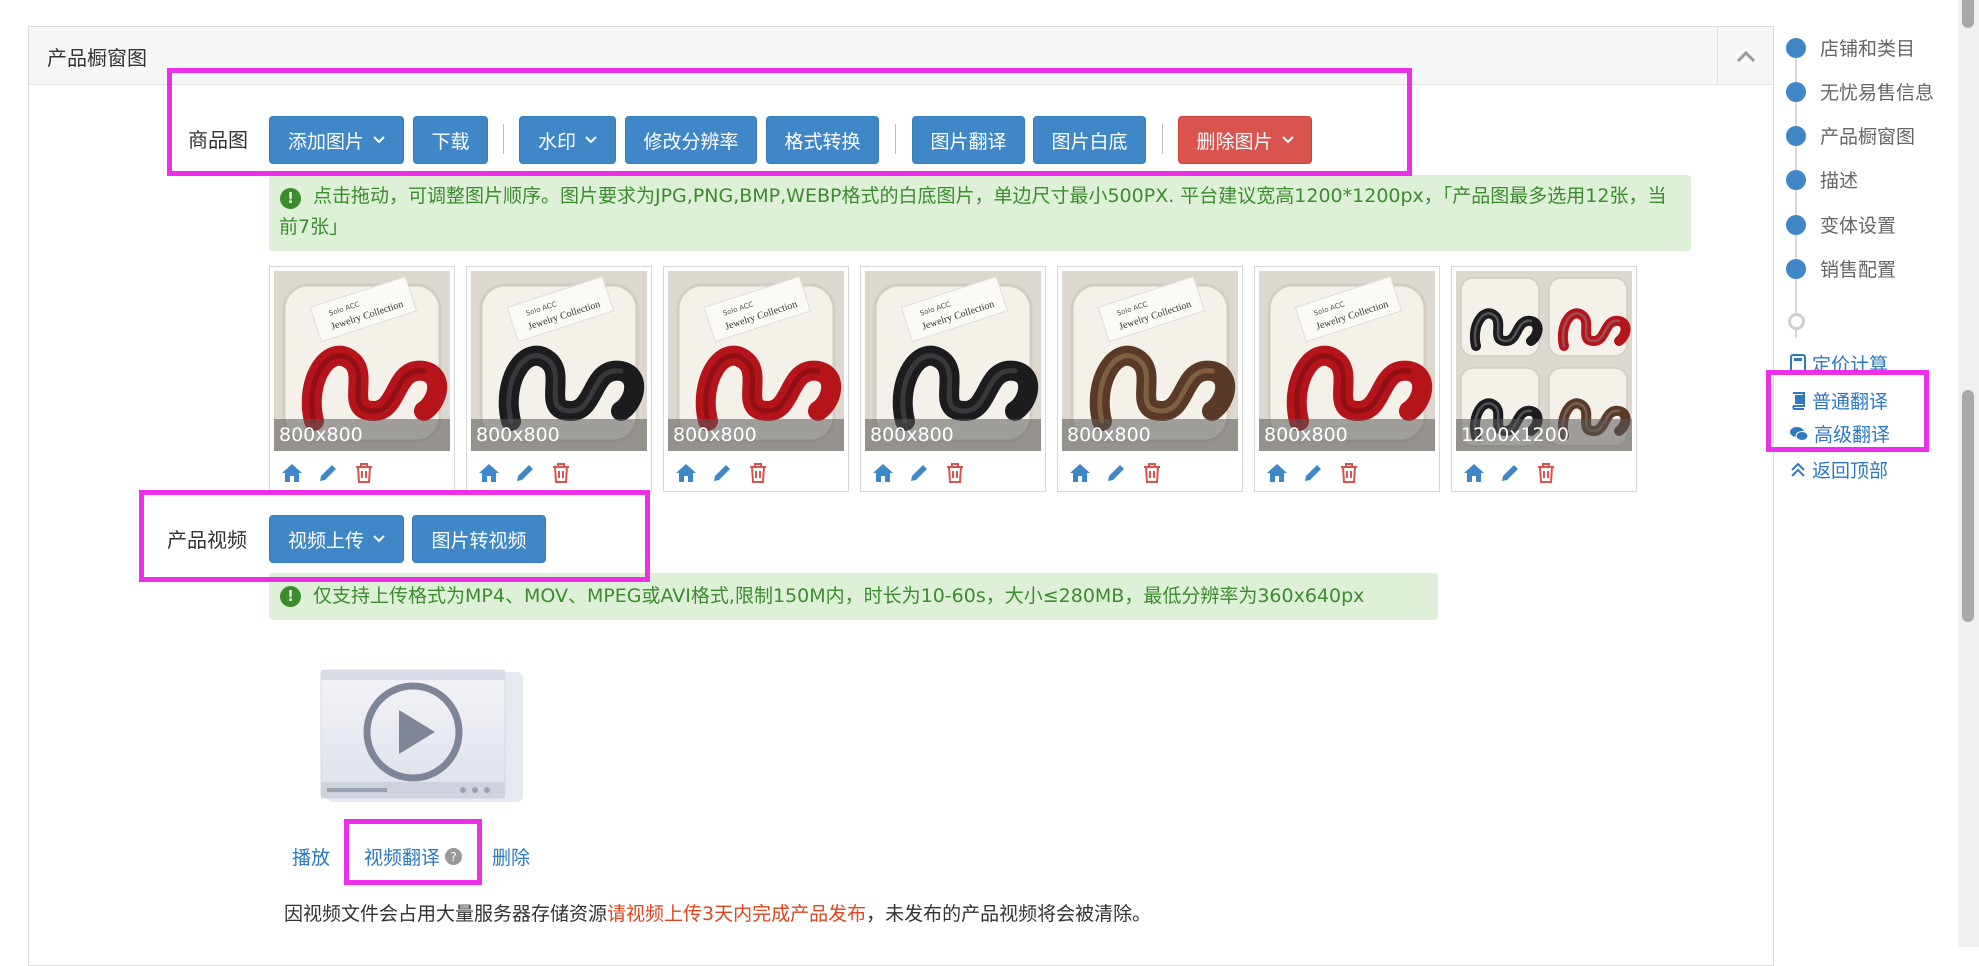  I want to click on video-upload-button: 视频上传, so click(336, 539).